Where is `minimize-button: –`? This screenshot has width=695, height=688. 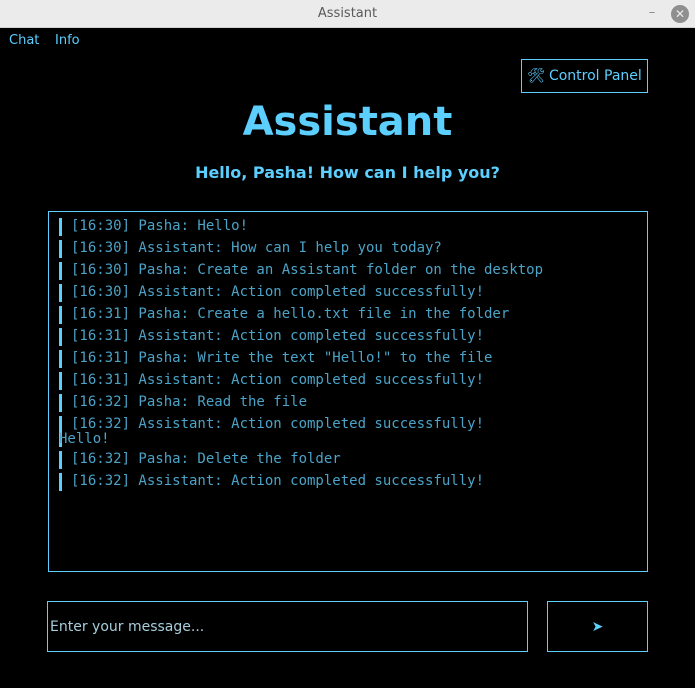
minimize-button: – is located at coordinates (652, 13).